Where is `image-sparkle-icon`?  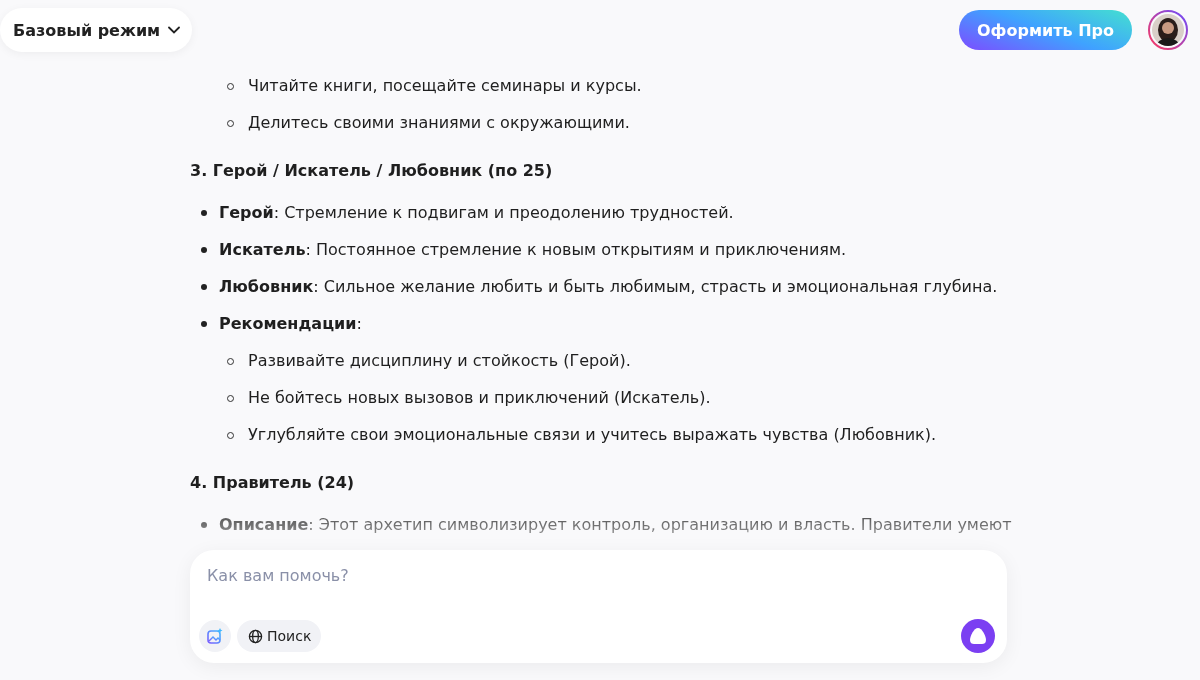
image-sparkle-icon is located at coordinates (215, 636).